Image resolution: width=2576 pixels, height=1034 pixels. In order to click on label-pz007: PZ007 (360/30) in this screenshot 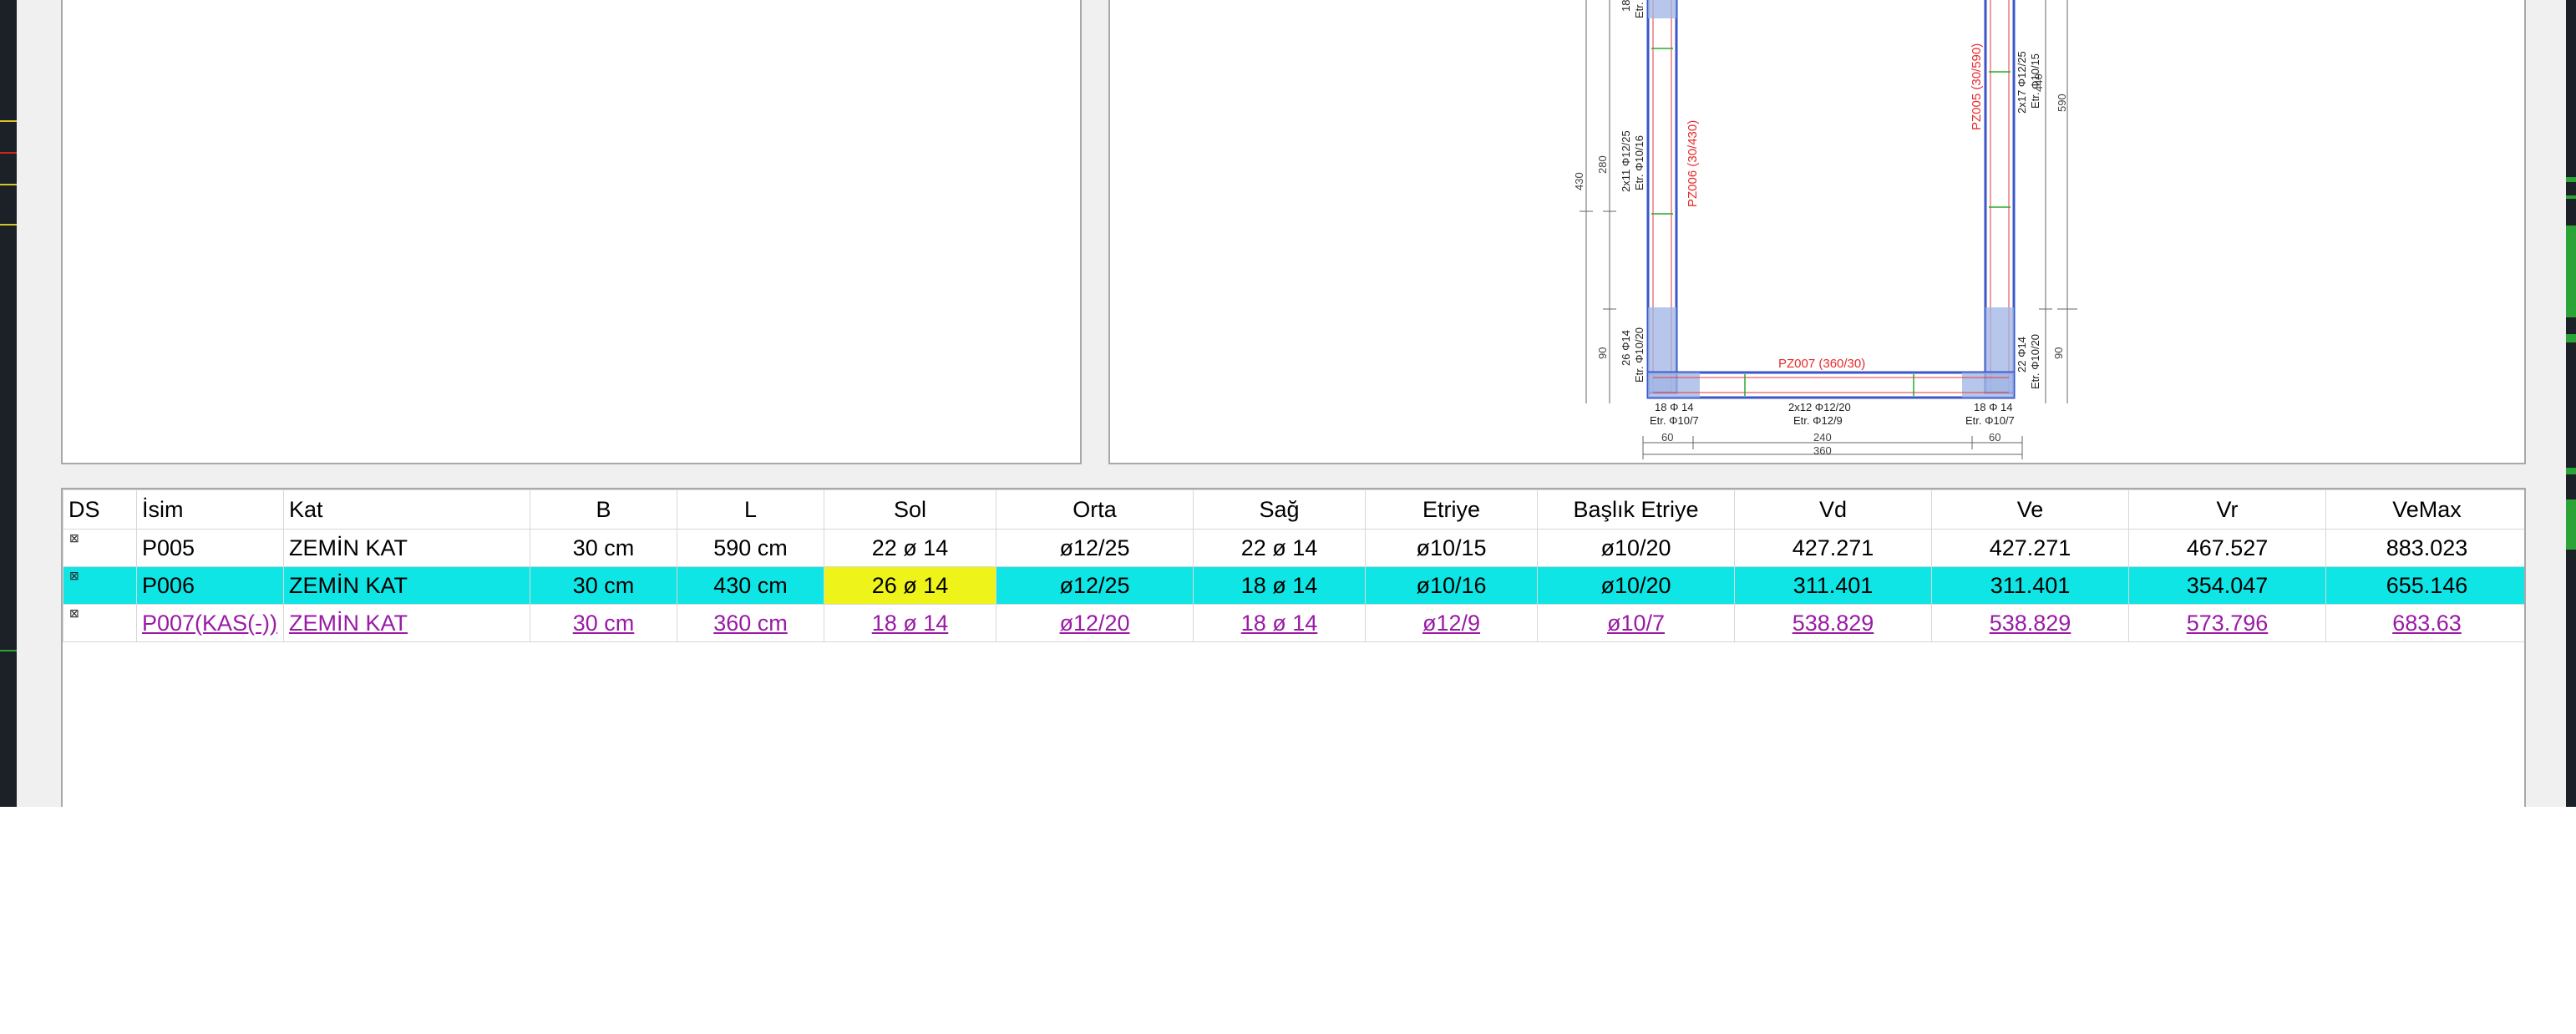, I will do `click(1821, 364)`.